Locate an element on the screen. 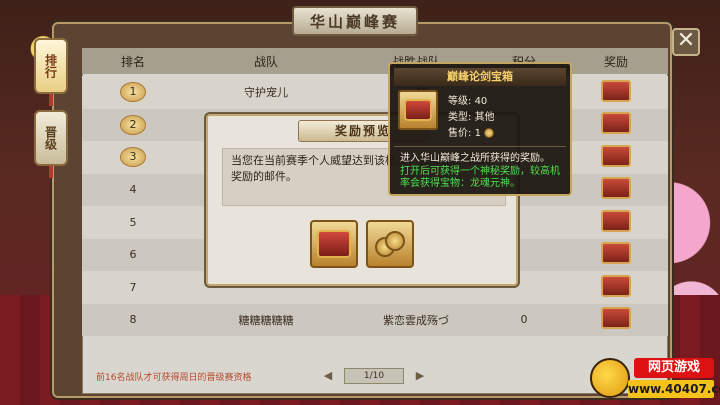 This screenshot has height=405, width=720. table-header: 排名 战队 战胜战队 积分 奖励 is located at coordinates (375, 61).